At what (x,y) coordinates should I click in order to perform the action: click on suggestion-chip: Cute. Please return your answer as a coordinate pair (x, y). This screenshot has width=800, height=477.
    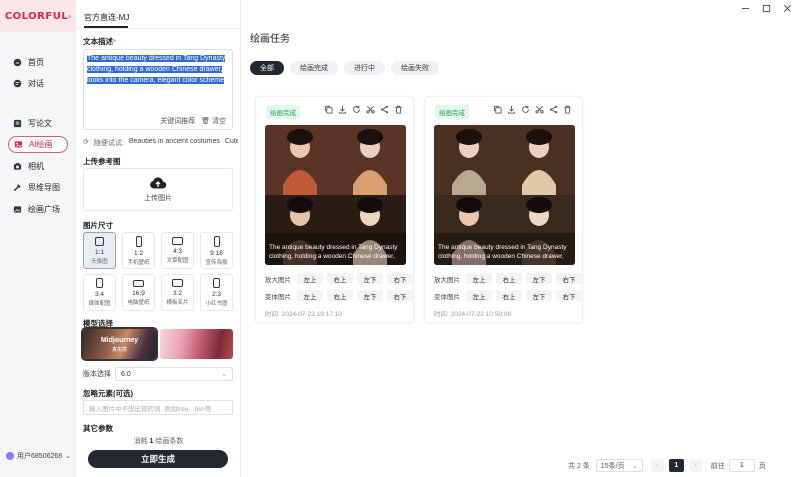
    Looking at the image, I should click on (231, 143).